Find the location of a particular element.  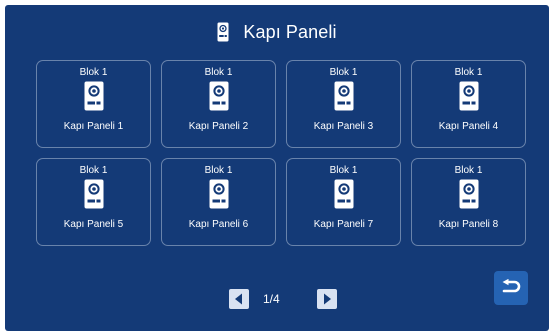

chevron-right-icon is located at coordinates (327, 299).